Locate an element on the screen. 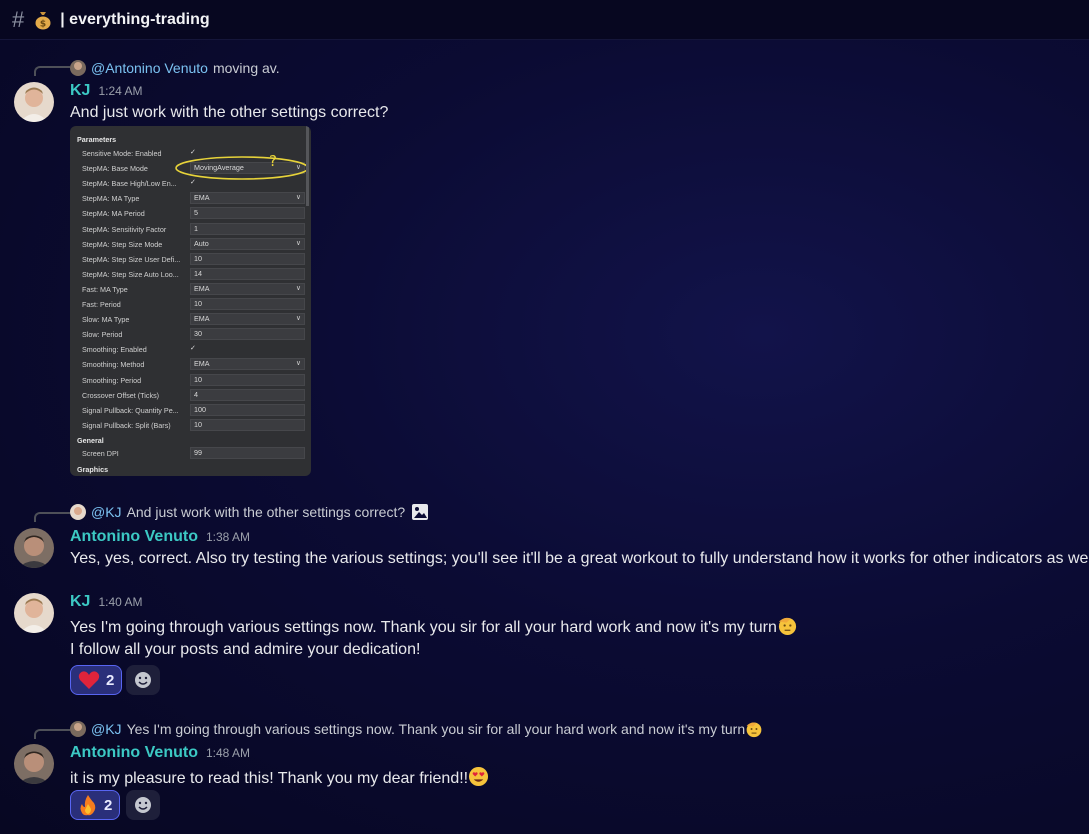  money-bag-icon: $ is located at coordinates (43, 20).